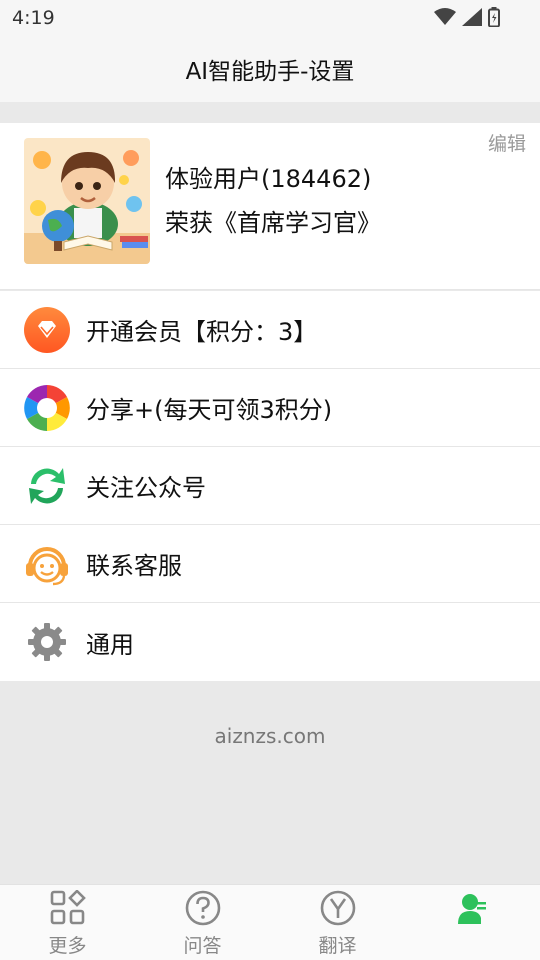 This screenshot has width=540, height=960. Describe the element at coordinates (203, 910) in the screenshot. I see `question-icon` at that location.